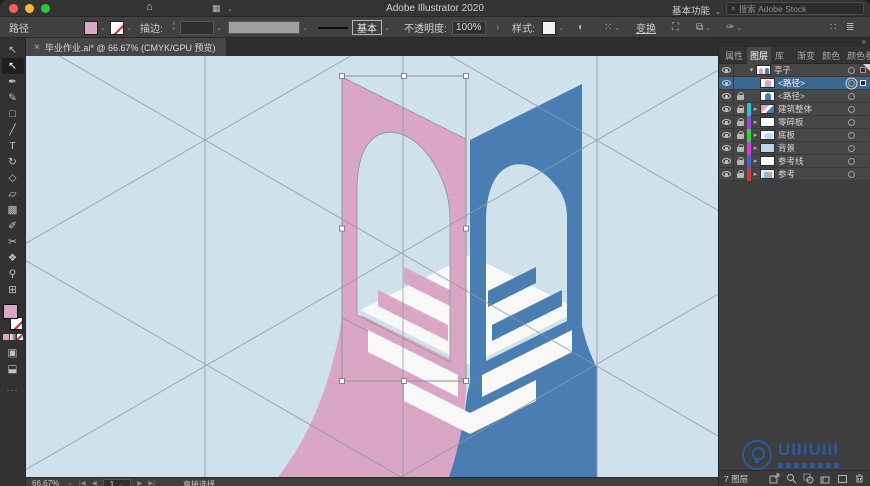  I want to click on collect-for-export-icon, so click(774, 478).